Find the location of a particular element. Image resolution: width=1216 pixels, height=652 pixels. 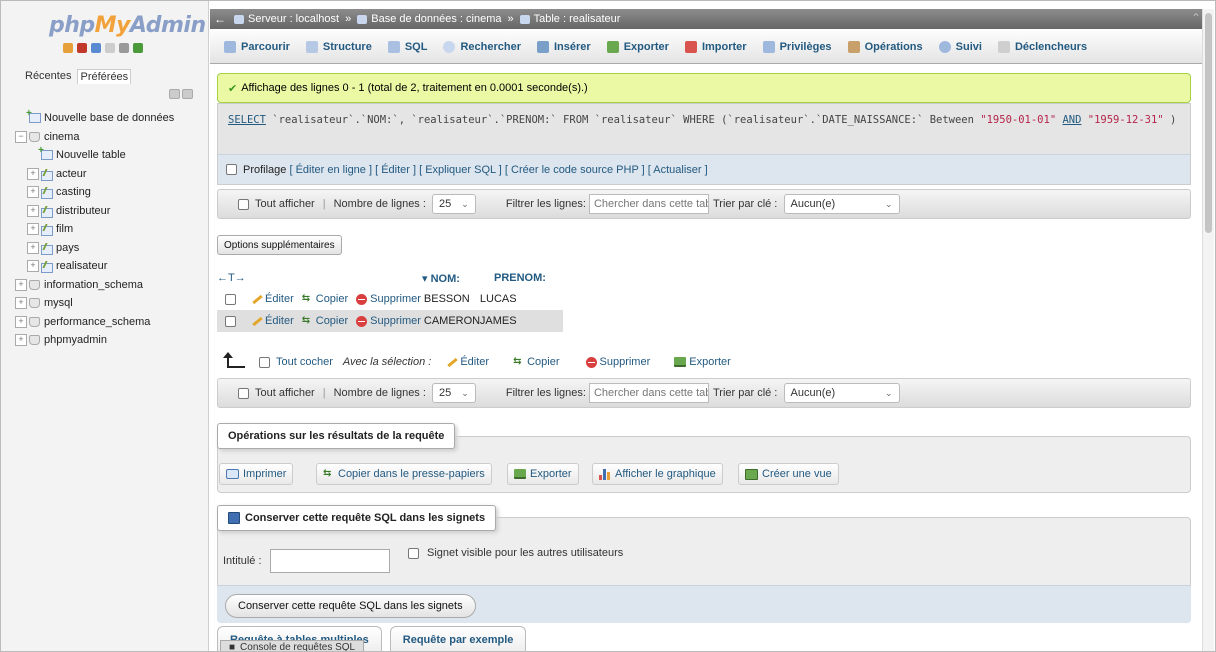

bulk-export-button: Exporter is located at coordinates (702, 362).